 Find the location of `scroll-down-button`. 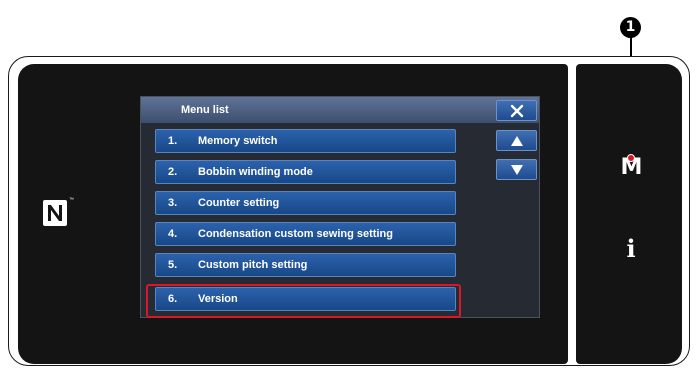

scroll-down-button is located at coordinates (516, 169).